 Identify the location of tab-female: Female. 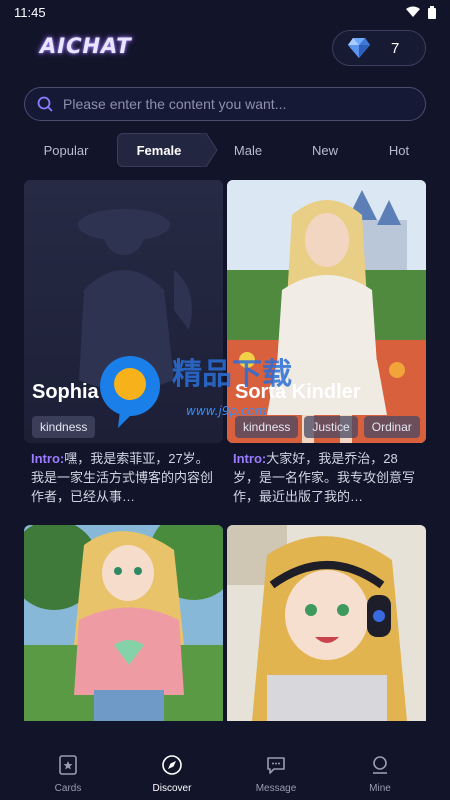
(159, 150).